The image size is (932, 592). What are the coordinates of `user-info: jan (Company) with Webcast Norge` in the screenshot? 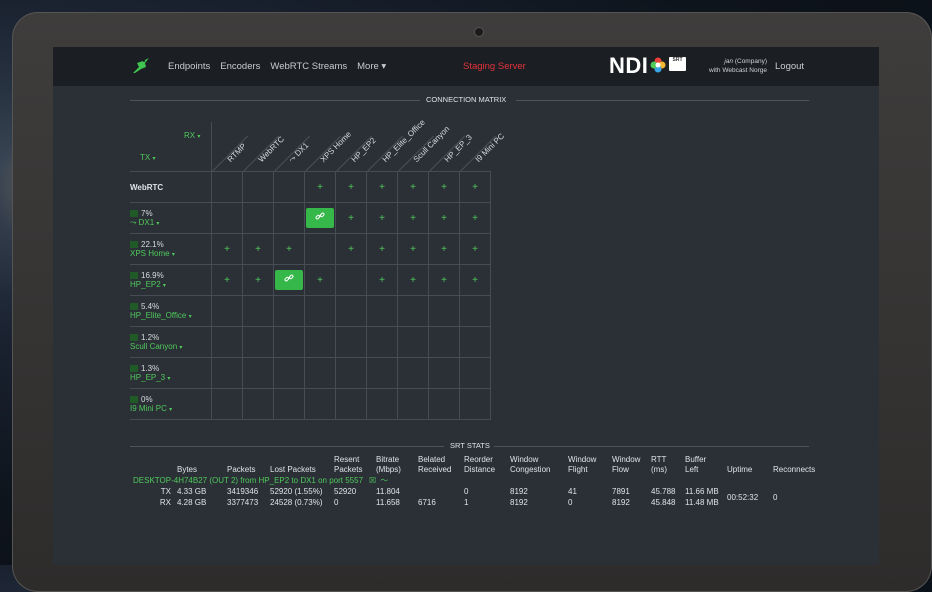 It's located at (730, 66).